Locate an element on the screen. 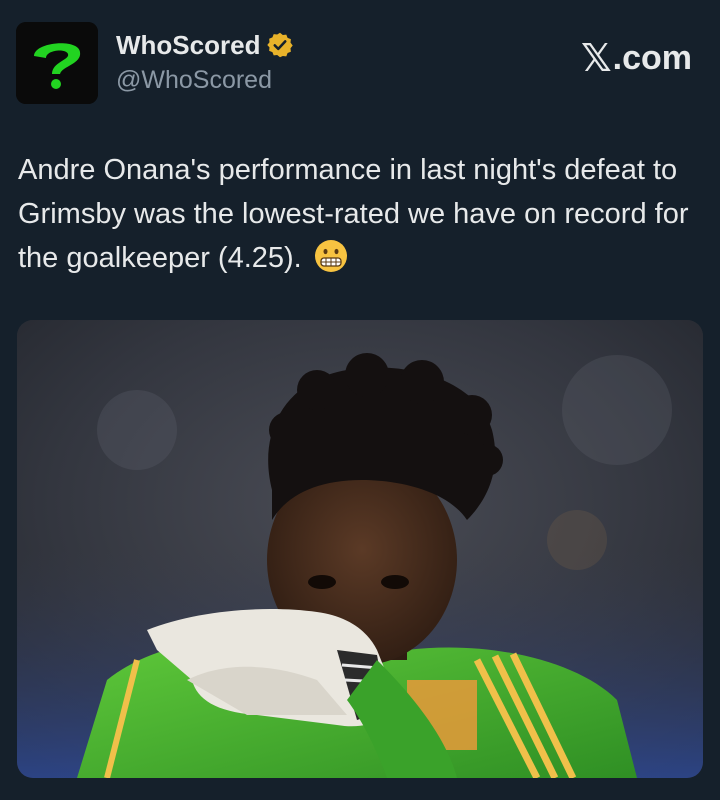 The width and height of the screenshot is (720, 800). whoscored-logo-icon is located at coordinates (57, 63).